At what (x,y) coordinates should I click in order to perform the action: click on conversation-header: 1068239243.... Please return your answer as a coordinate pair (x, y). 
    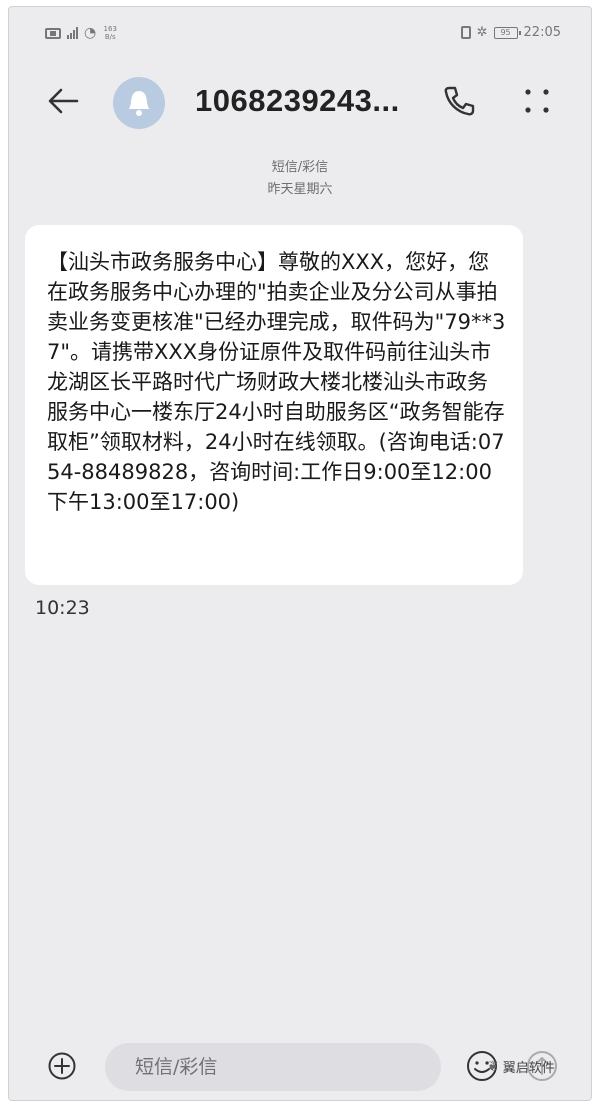
    Looking at the image, I should click on (300, 103).